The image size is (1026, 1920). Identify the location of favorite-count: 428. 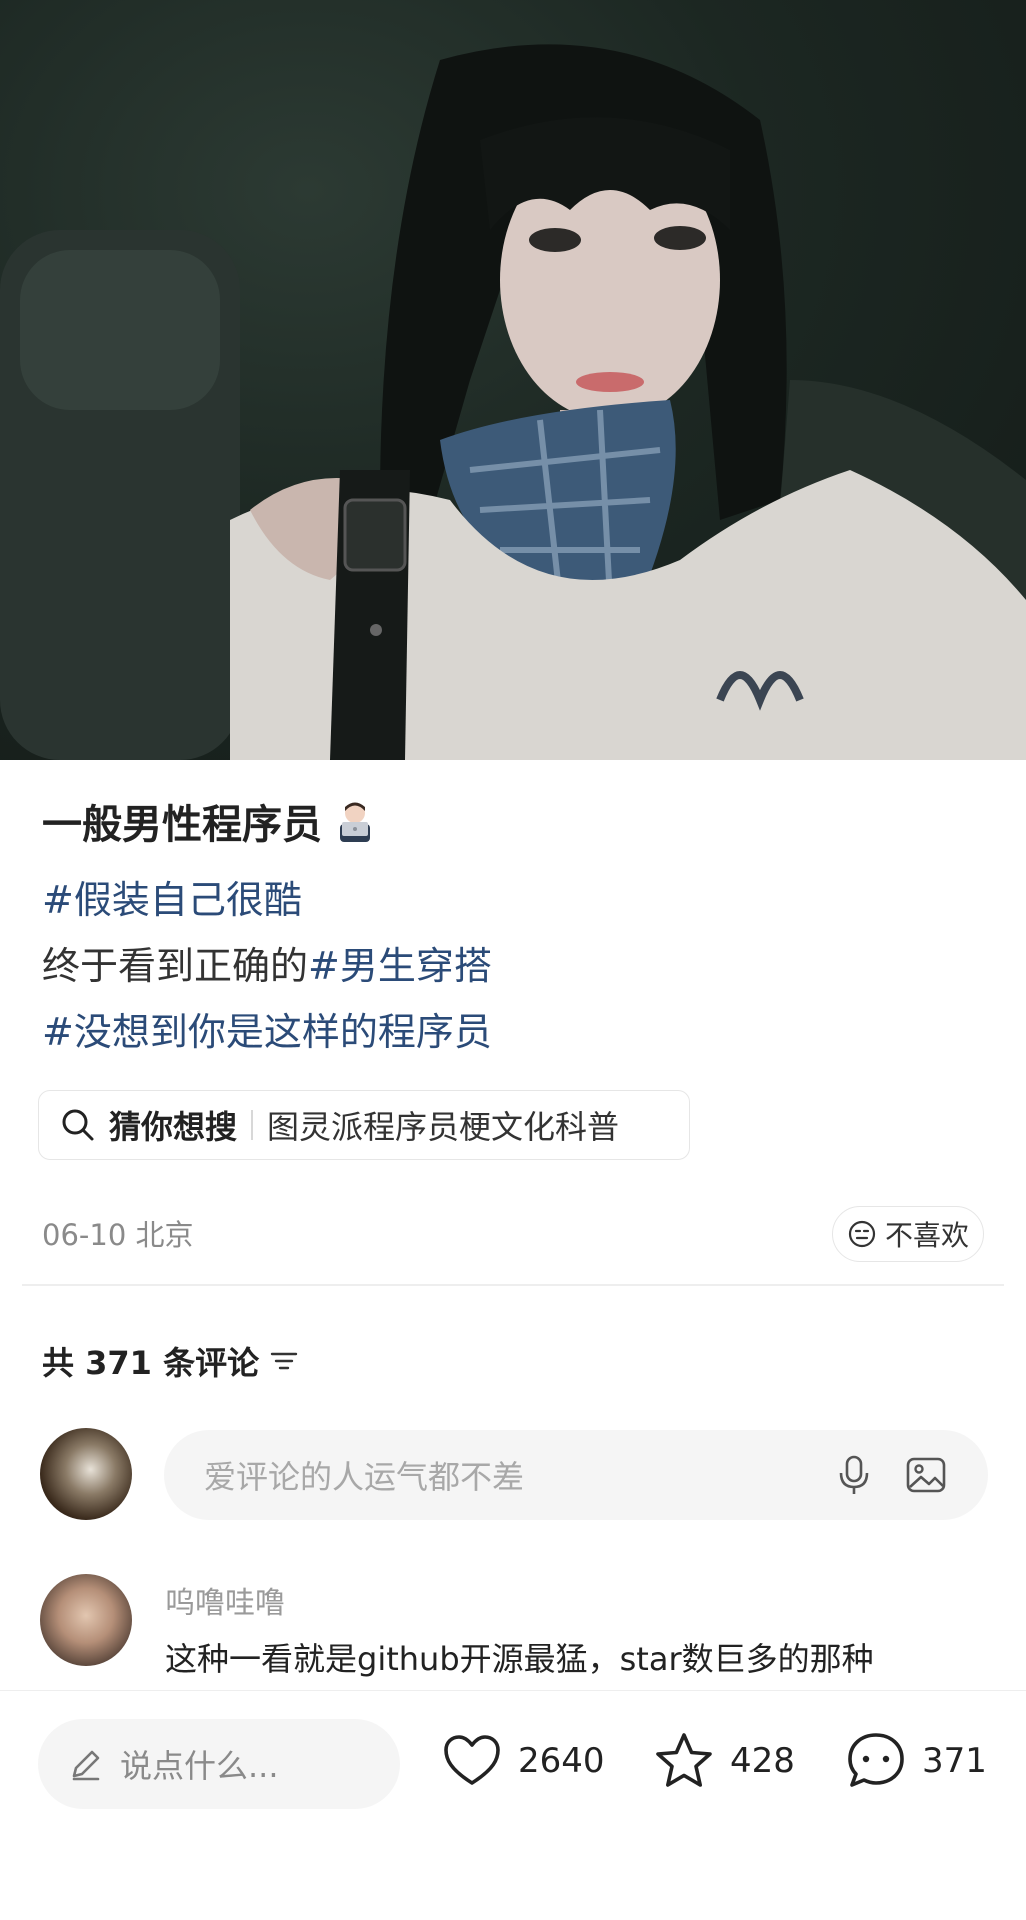
(762, 1761).